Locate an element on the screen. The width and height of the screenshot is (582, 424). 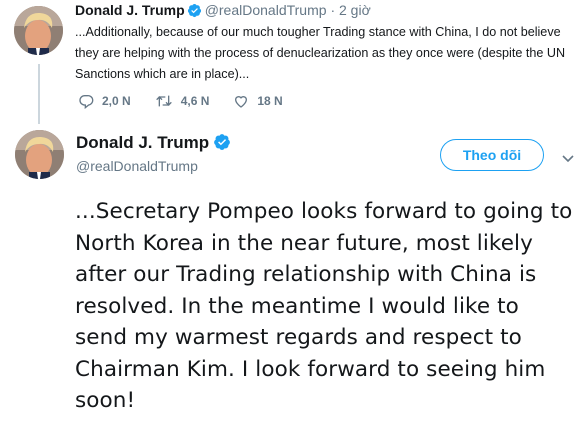
tweet-actions: 2,0 N 4,6 N 18 N is located at coordinates (192, 101).